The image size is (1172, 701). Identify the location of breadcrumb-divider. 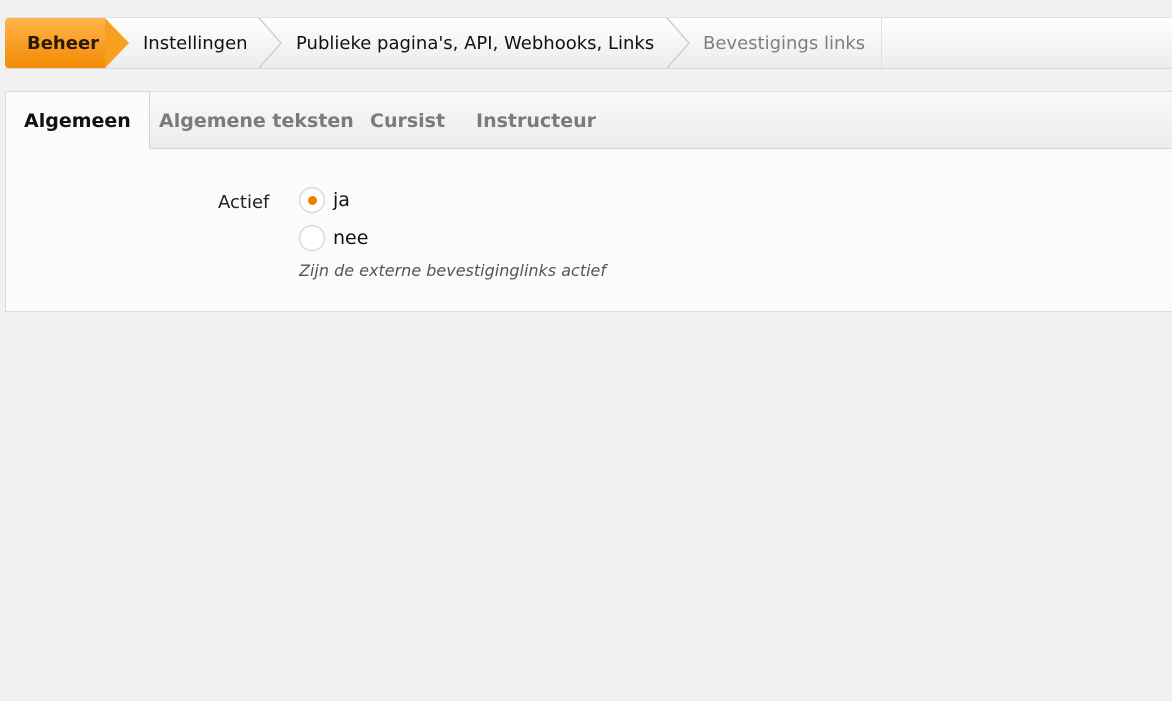
(881, 43).